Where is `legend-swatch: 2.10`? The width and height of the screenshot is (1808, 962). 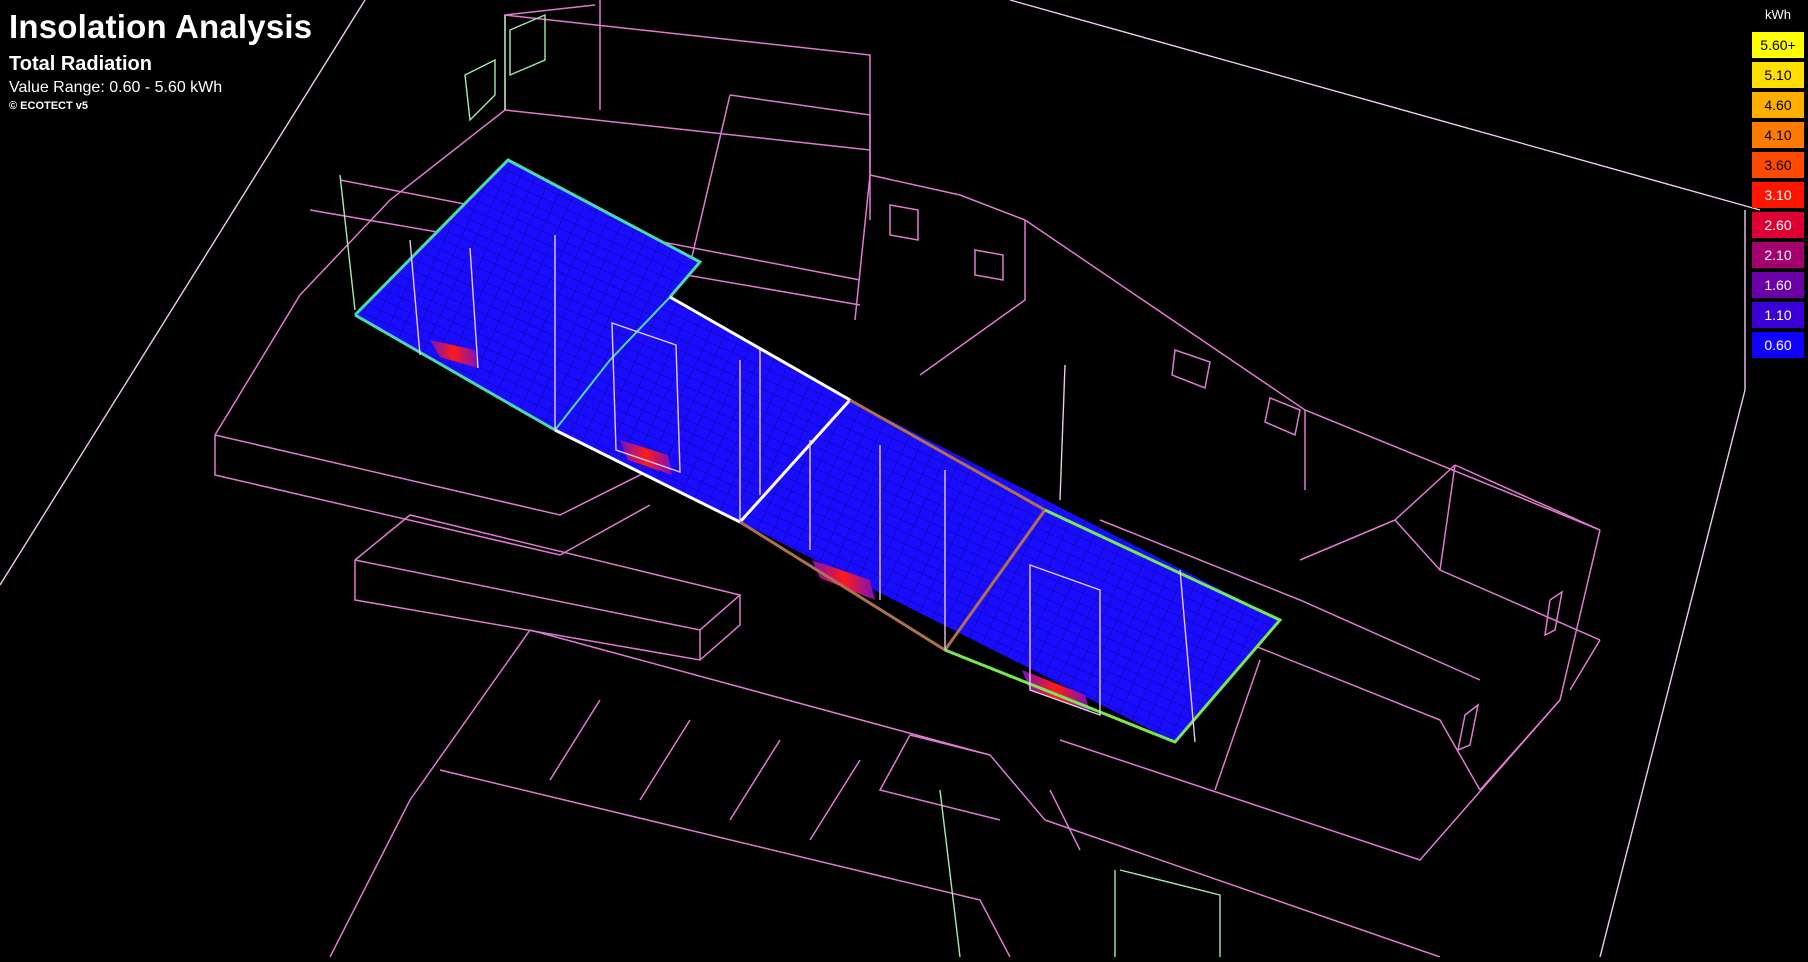
legend-swatch: 2.10 is located at coordinates (1778, 255).